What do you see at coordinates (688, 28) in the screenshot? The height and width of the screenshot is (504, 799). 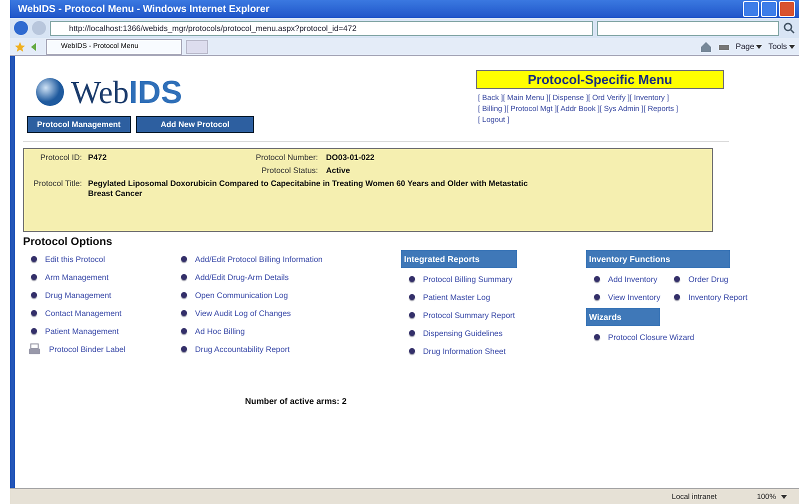 I see `search-field` at bounding box center [688, 28].